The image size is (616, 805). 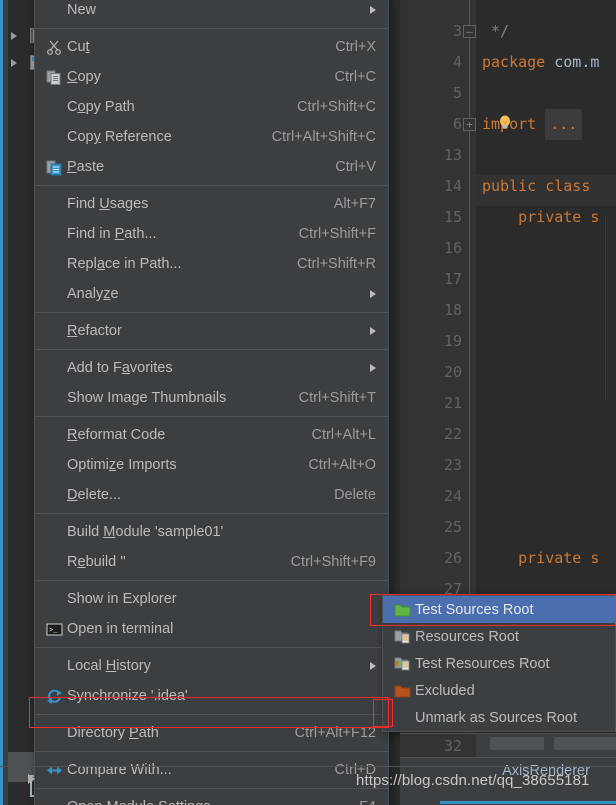 What do you see at coordinates (469, 31) in the screenshot?
I see `fold-collapse-icon: –` at bounding box center [469, 31].